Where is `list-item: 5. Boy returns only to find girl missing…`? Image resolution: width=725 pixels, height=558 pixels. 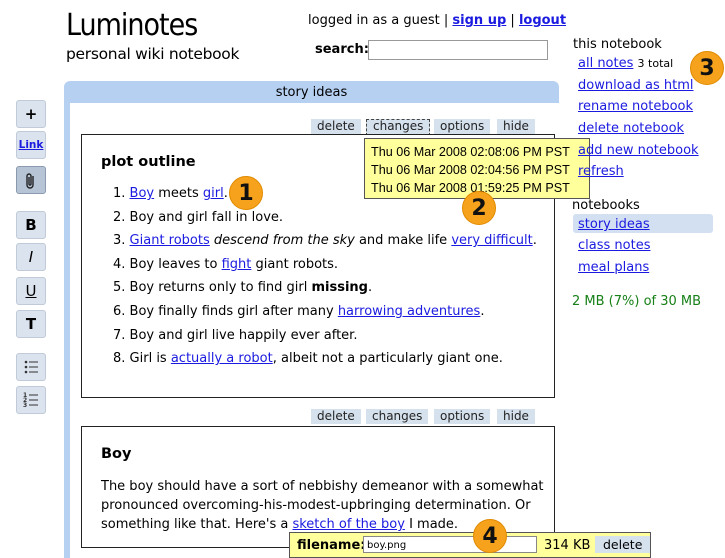
list-item: 5. Boy returns only to find girl missing… is located at coordinates (243, 288).